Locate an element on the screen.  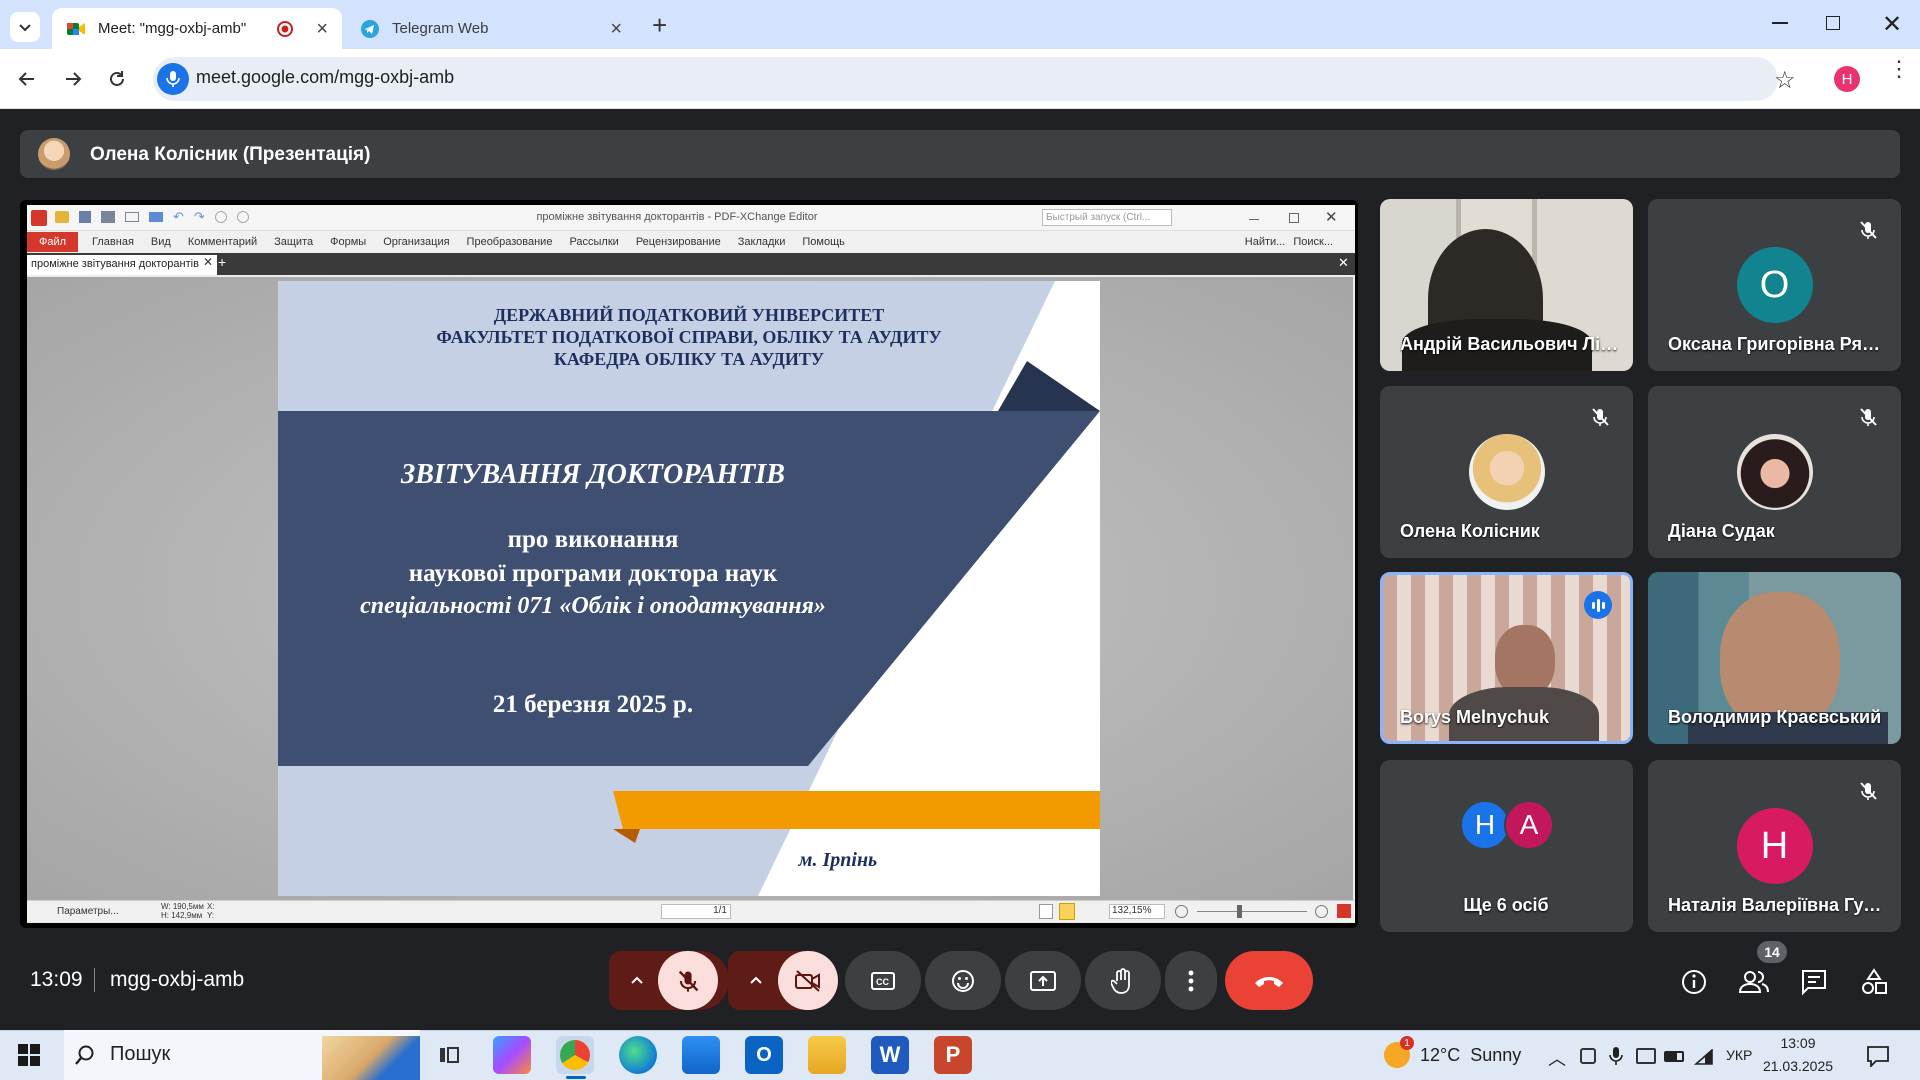
language-indicator: УКР is located at coordinates (1739, 1055).